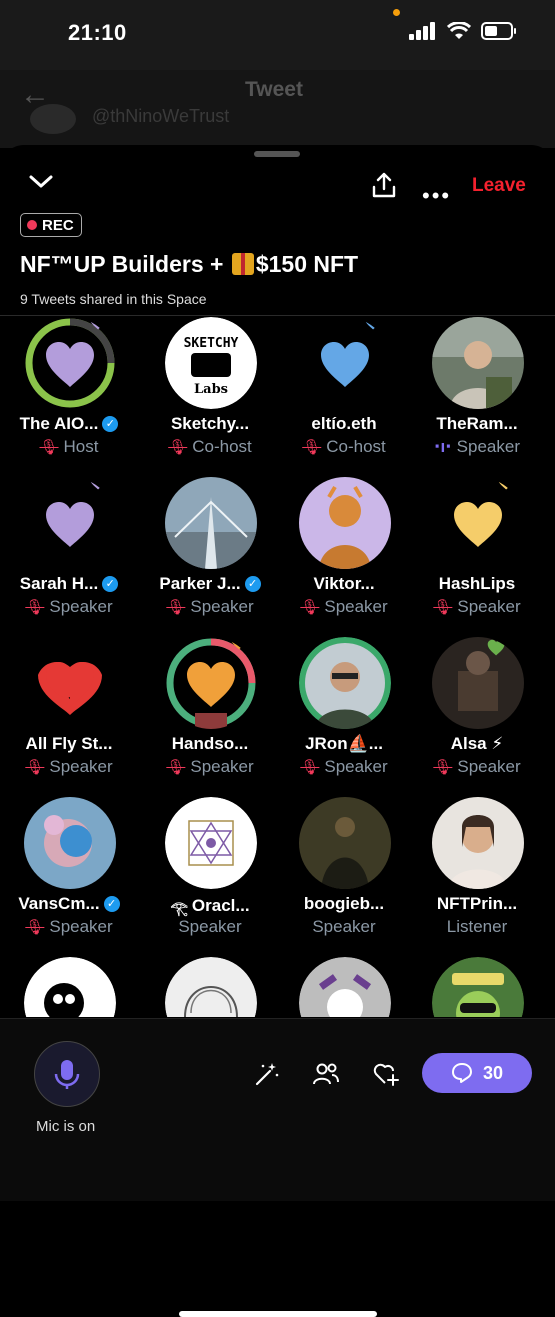 The height and width of the screenshot is (1317, 555). What do you see at coordinates (277, 35) in the screenshot?
I see `status-bar: 21:10` at bounding box center [277, 35].